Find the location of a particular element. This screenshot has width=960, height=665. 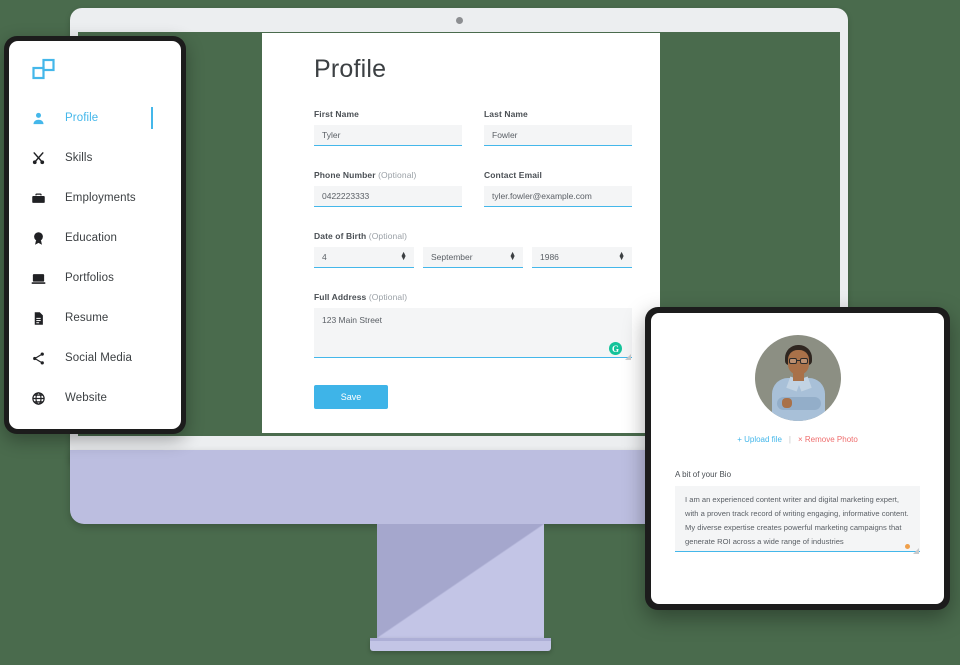

phone-field: Phone Number (Optional) is located at coordinates (388, 188).